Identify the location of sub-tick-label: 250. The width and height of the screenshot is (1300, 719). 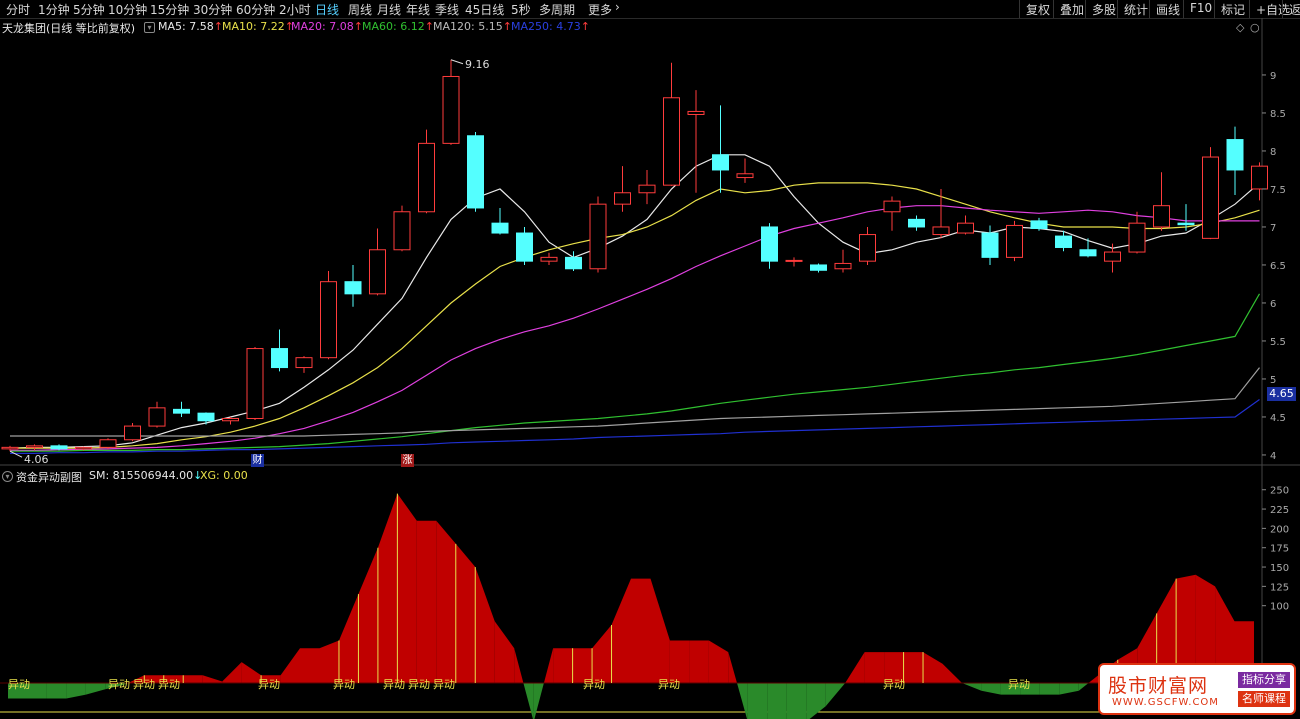
(1279, 491).